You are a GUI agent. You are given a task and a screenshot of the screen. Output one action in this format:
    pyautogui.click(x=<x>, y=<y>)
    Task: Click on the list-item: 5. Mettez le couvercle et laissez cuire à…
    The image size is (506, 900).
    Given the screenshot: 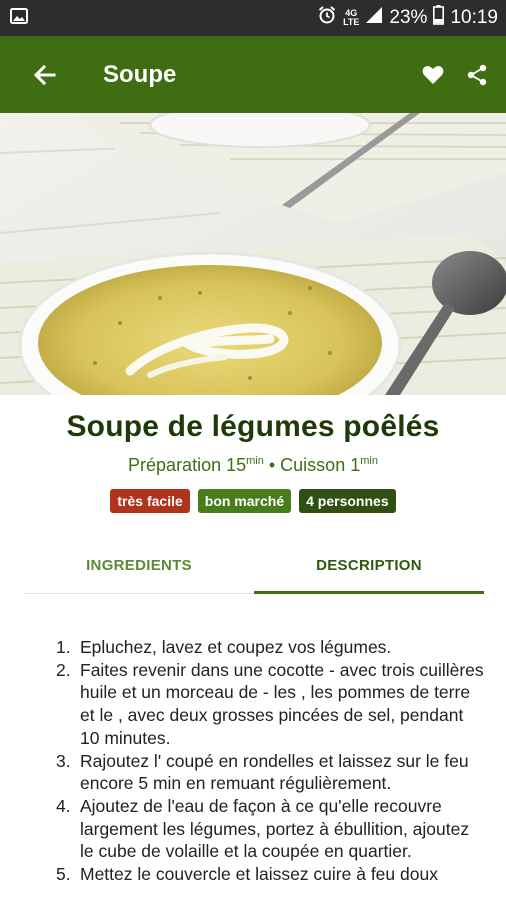 What is the action you would take?
    pyautogui.click(x=271, y=874)
    